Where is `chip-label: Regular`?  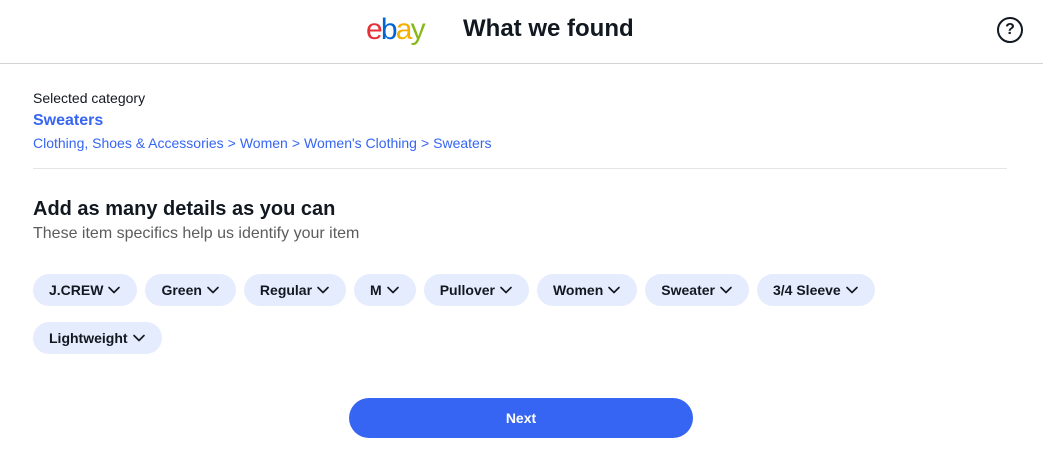 chip-label: Regular is located at coordinates (286, 290).